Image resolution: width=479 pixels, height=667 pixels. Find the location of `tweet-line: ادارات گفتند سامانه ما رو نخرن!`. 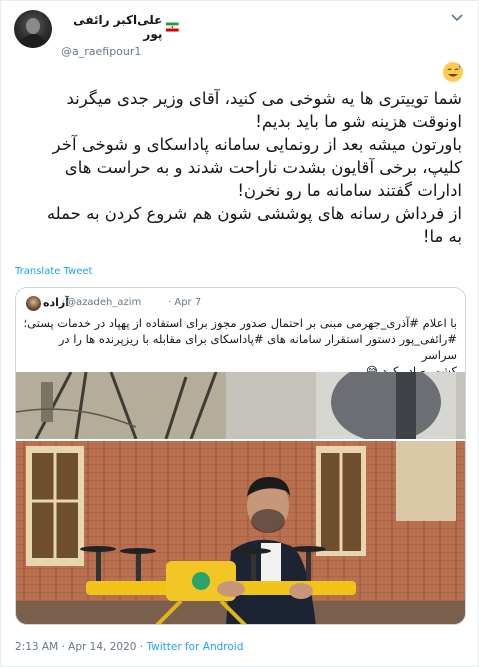

tweet-line: ادارات گفتند سامانه ما رو نخرن! is located at coordinates (349, 190).